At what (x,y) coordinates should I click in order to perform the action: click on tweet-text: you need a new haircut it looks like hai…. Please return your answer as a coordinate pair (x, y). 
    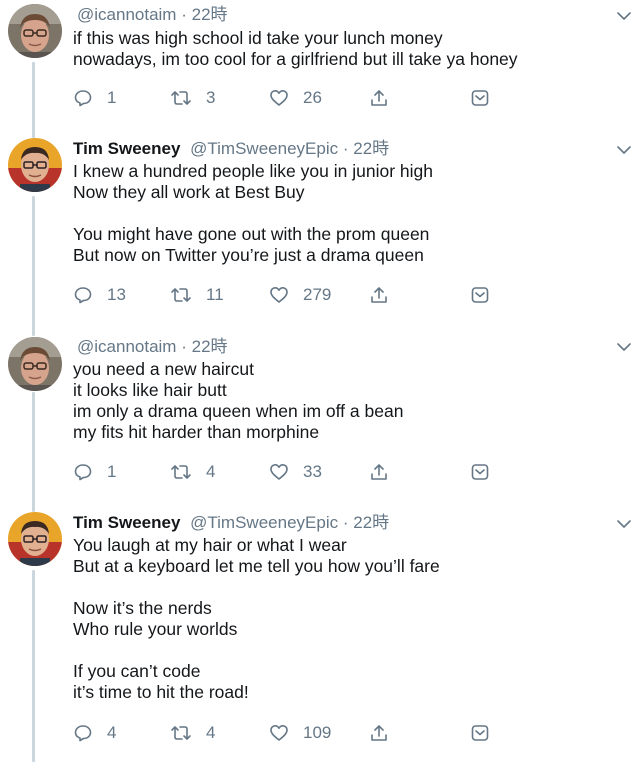
    Looking at the image, I should click on (238, 400).